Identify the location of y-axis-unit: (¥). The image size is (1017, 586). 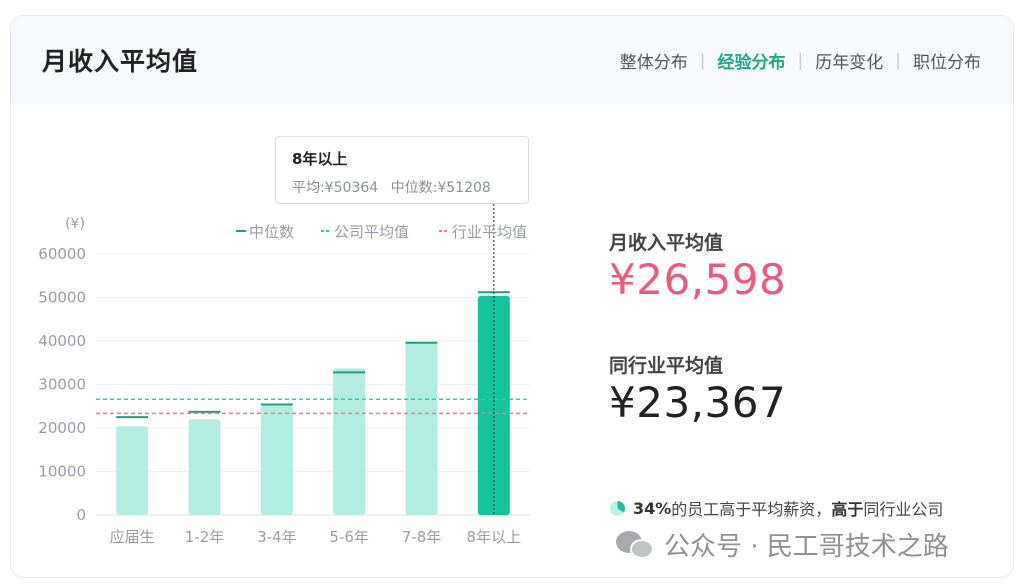
(75, 224).